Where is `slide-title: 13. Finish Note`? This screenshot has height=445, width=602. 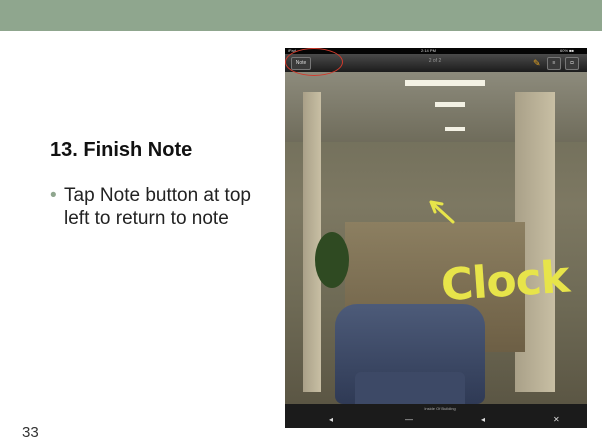 slide-title: 13. Finish Note is located at coordinates (121, 150).